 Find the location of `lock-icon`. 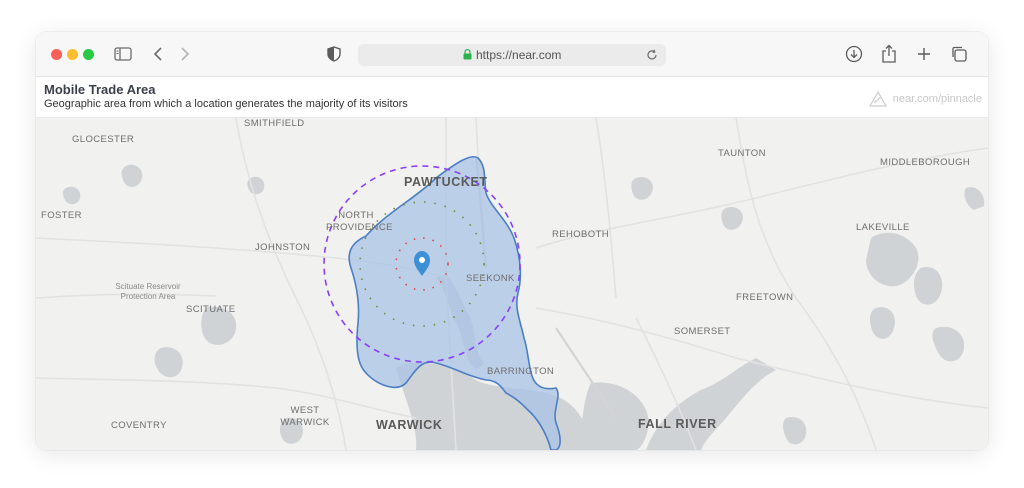

lock-icon is located at coordinates (467, 54).